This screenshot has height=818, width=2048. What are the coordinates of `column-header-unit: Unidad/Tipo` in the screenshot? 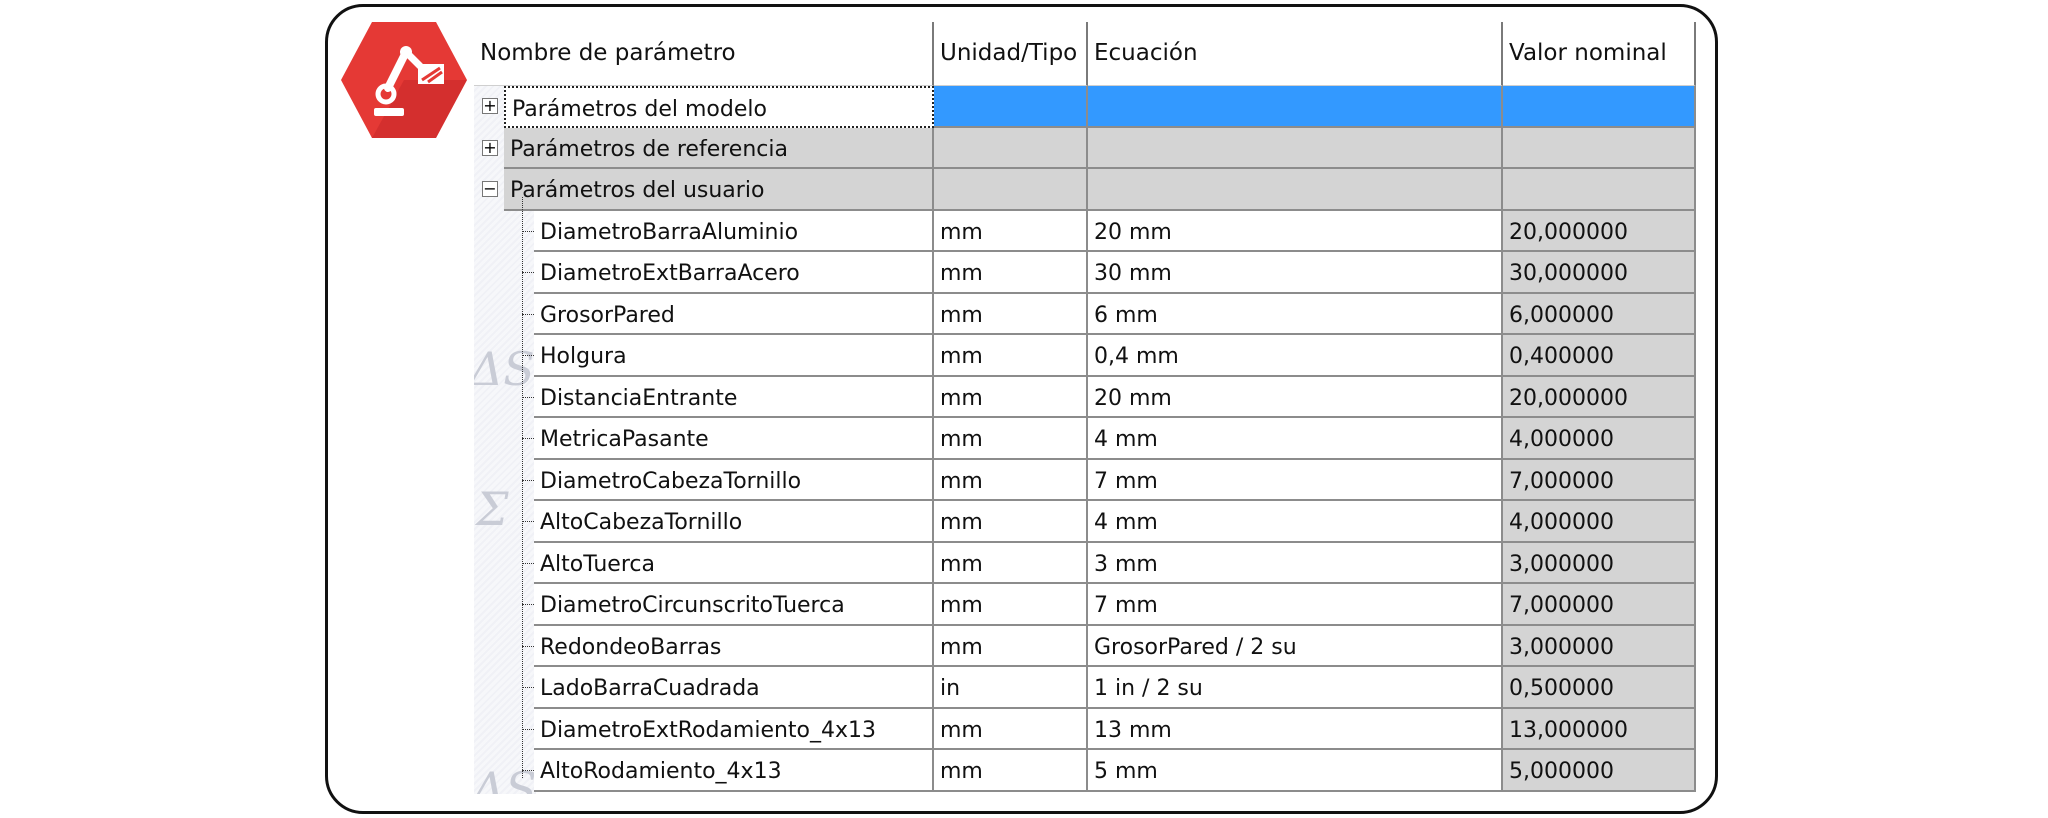 It's located at (1011, 54).